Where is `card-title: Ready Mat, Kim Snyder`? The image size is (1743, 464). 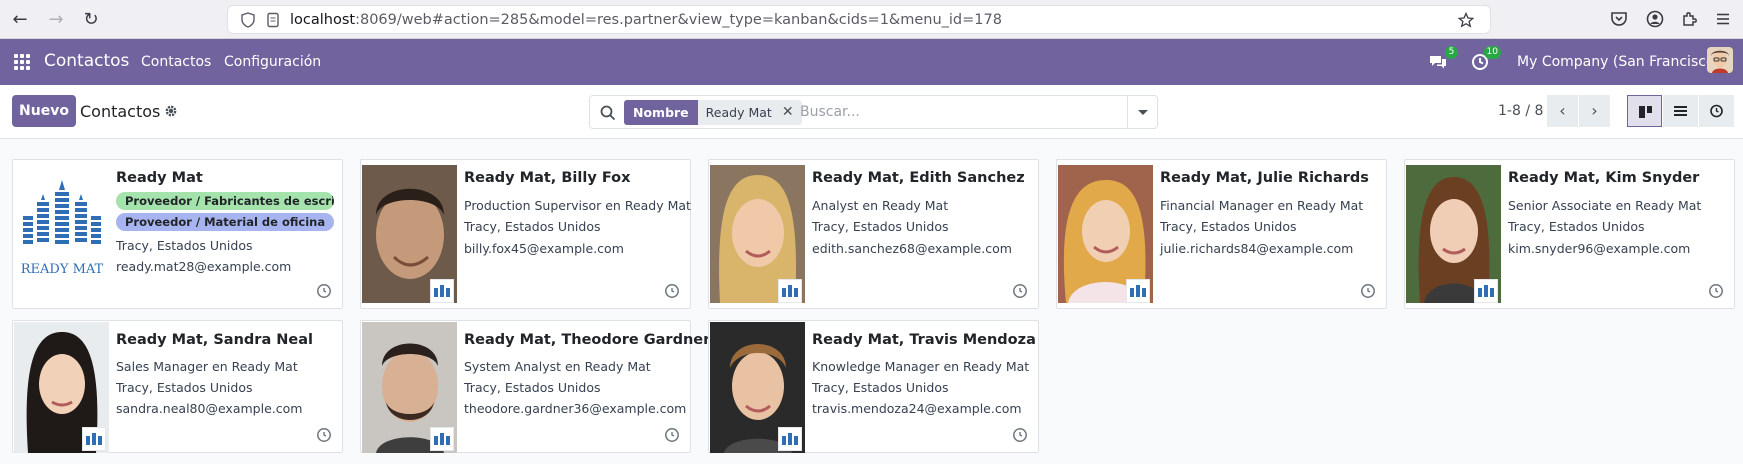 card-title: Ready Mat, Kim Snyder is located at coordinates (1604, 178).